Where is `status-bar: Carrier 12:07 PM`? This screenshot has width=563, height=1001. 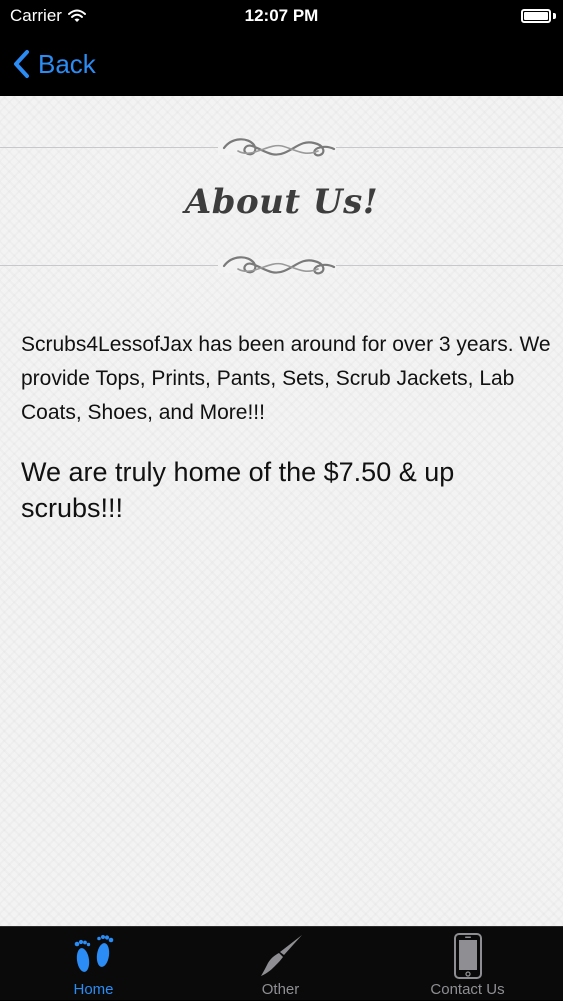 status-bar: Carrier 12:07 PM is located at coordinates (281, 16).